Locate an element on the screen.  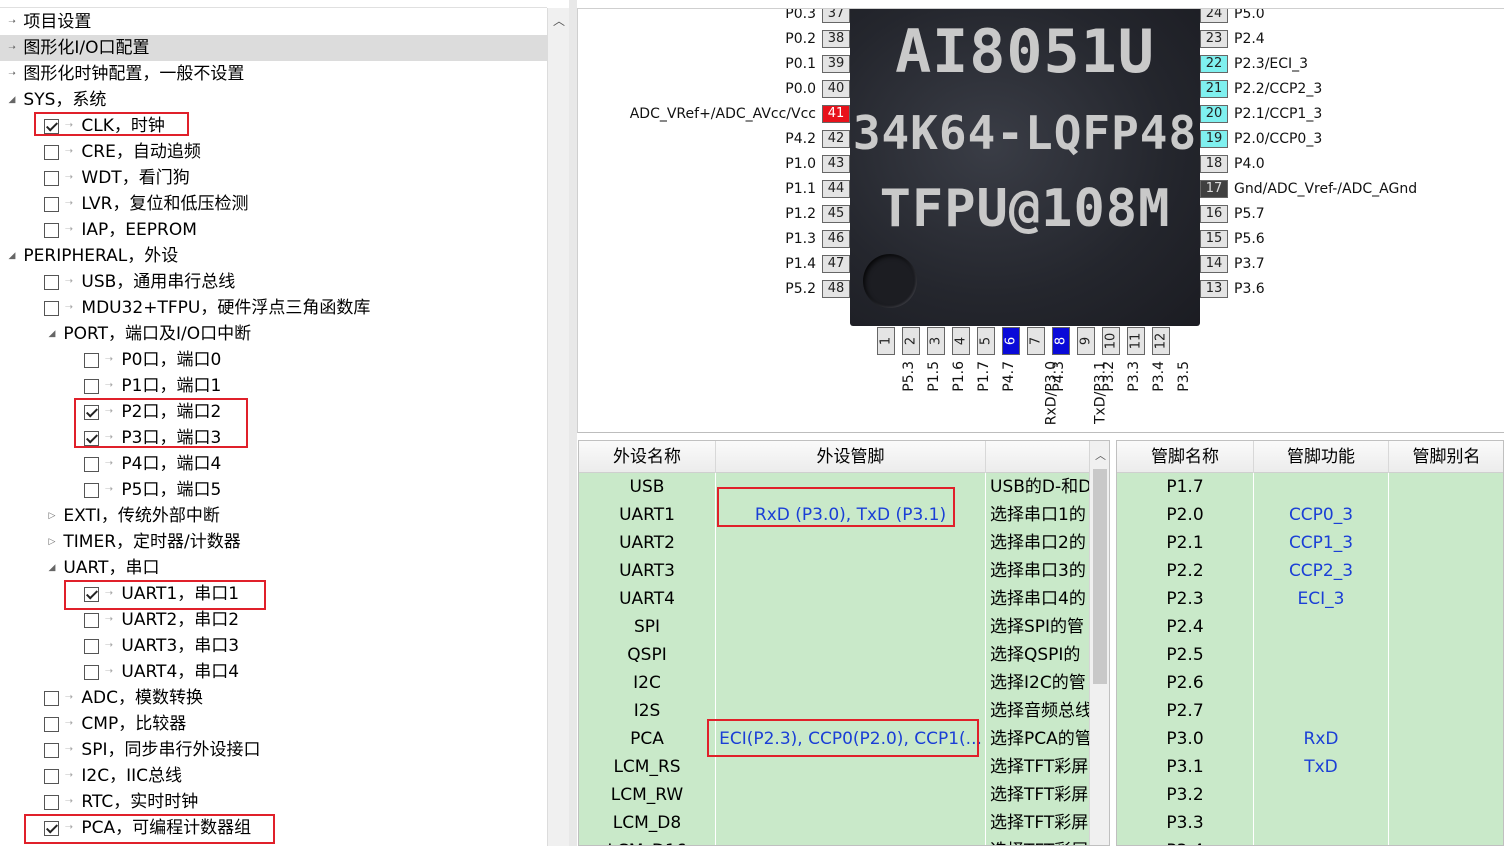
pin-number: 48 is located at coordinates (836, 289).